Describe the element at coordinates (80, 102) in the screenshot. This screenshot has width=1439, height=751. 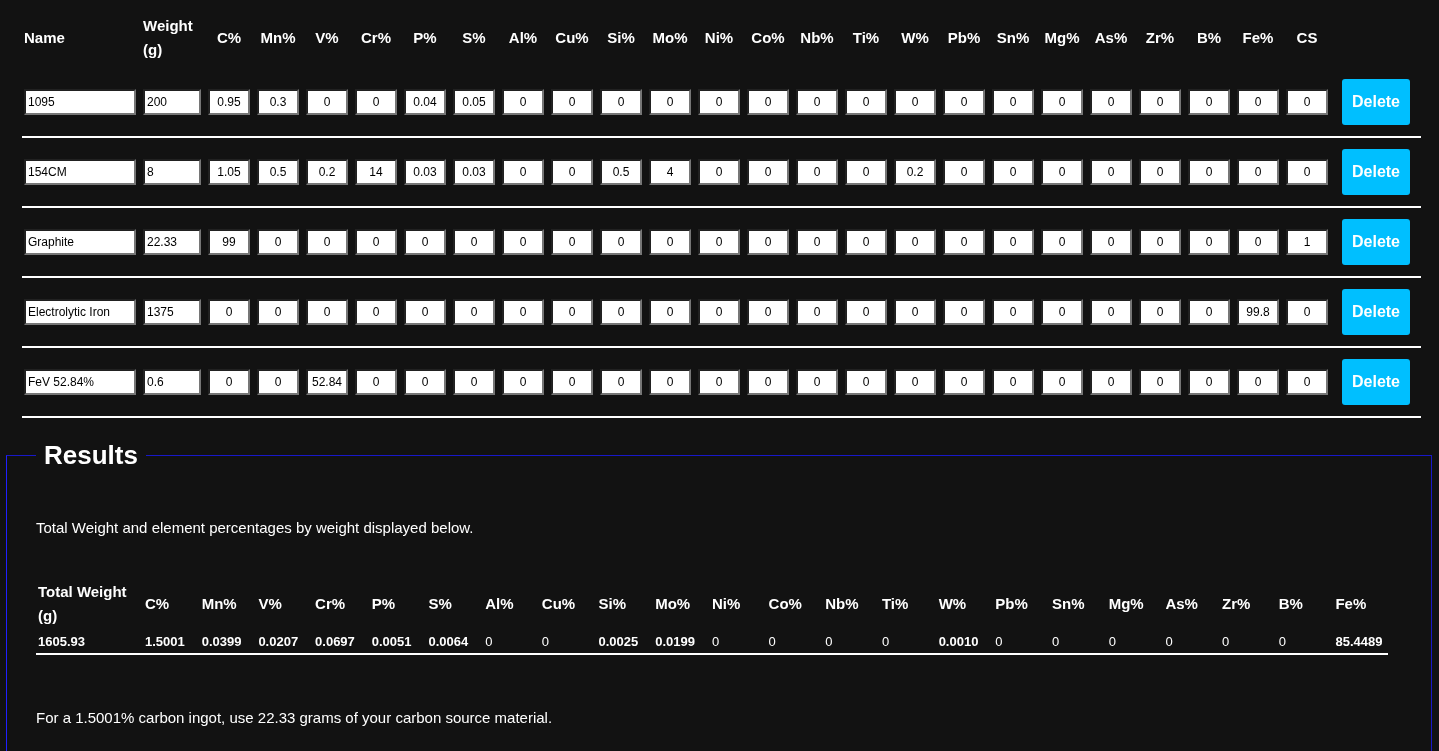
I see `name-field: 1095` at that location.